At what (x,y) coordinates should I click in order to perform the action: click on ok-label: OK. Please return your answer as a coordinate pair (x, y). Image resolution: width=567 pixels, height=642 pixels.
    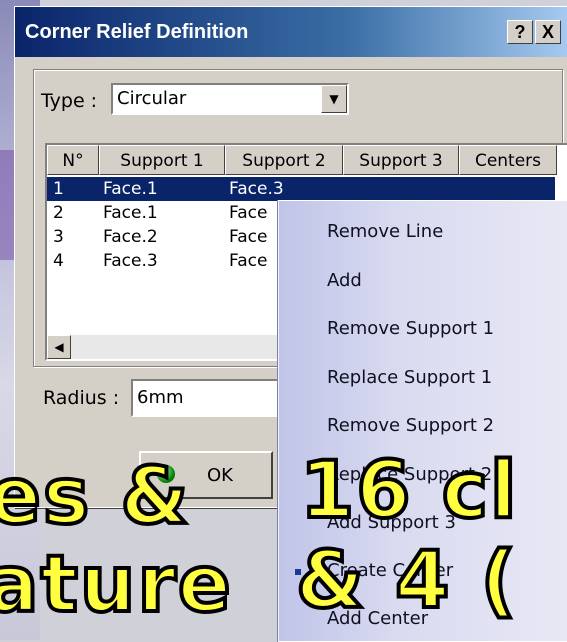
    Looking at the image, I should click on (220, 475).